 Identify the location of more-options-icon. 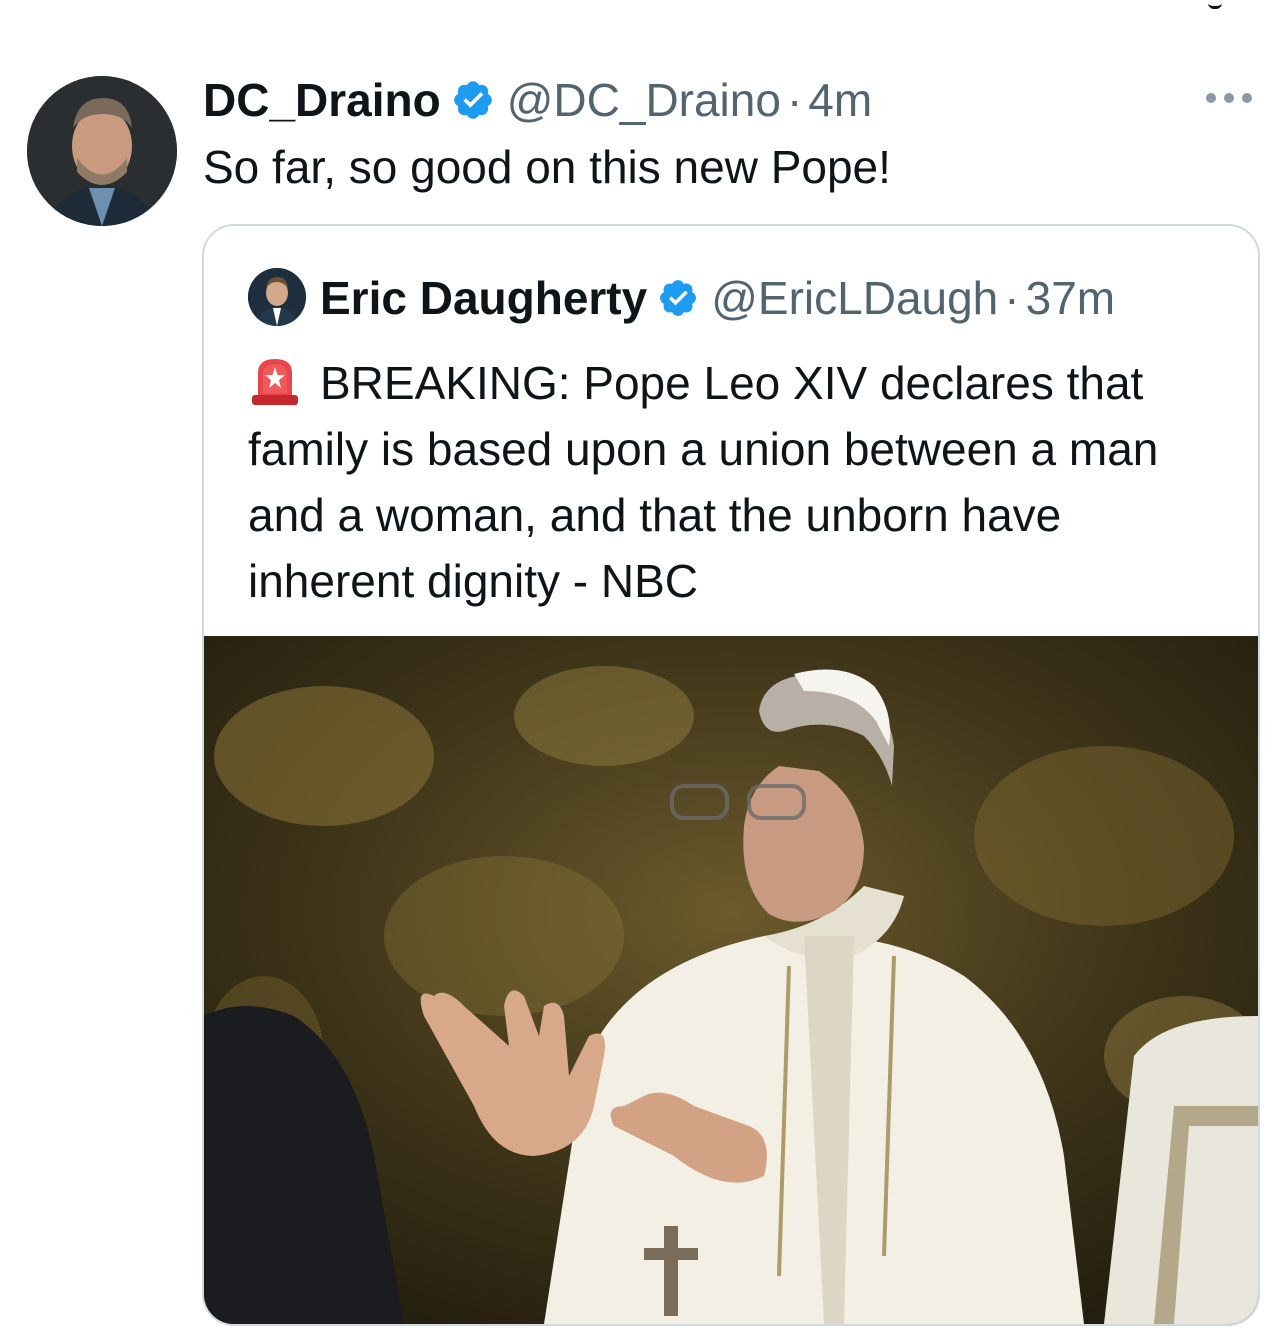
(1229, 98).